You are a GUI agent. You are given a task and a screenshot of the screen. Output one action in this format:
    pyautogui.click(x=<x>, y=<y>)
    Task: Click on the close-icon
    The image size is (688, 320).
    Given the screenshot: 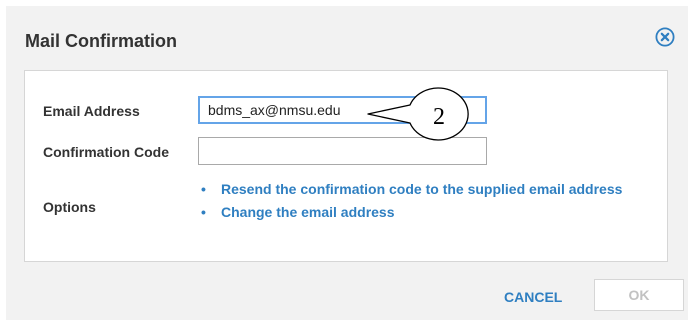 What is the action you would take?
    pyautogui.click(x=665, y=37)
    